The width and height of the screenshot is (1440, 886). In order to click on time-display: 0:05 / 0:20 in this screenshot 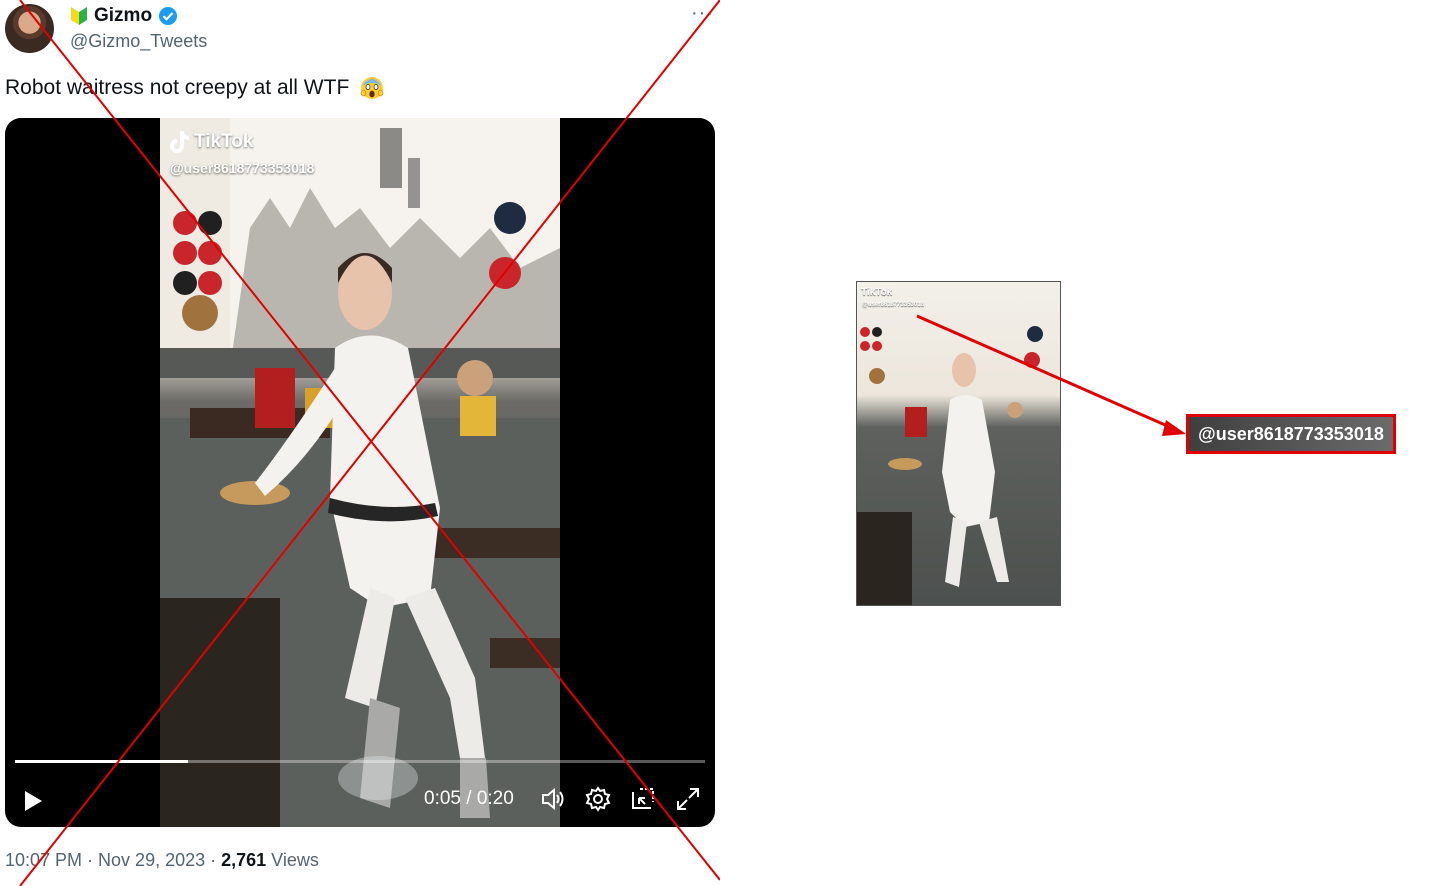, I will do `click(469, 799)`.